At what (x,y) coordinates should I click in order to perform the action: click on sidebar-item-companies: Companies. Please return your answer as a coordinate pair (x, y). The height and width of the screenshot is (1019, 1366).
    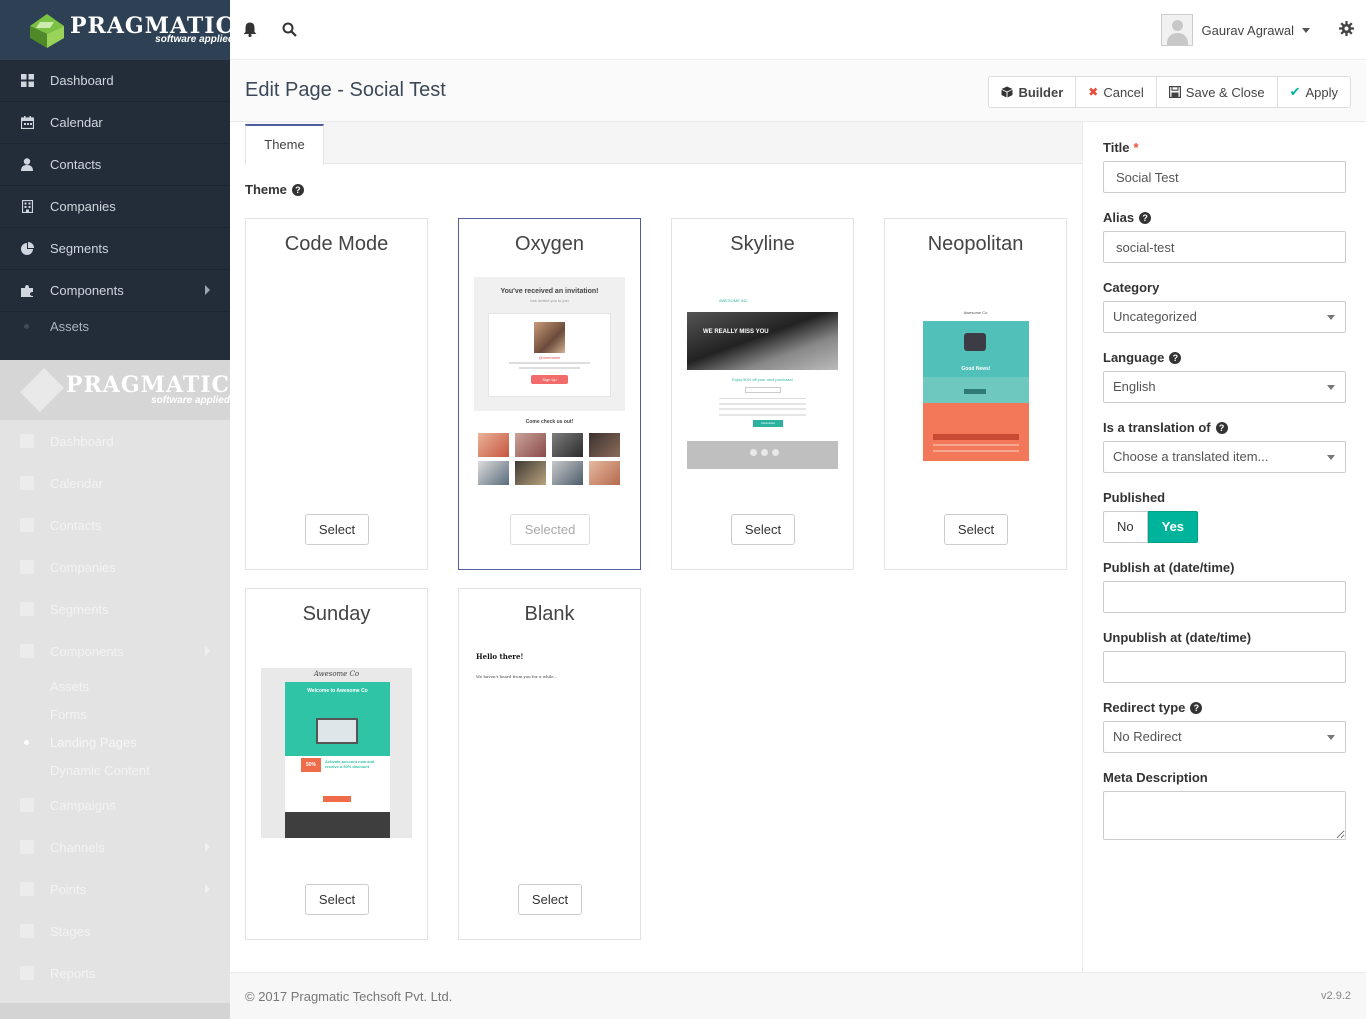
    Looking at the image, I should click on (115, 207).